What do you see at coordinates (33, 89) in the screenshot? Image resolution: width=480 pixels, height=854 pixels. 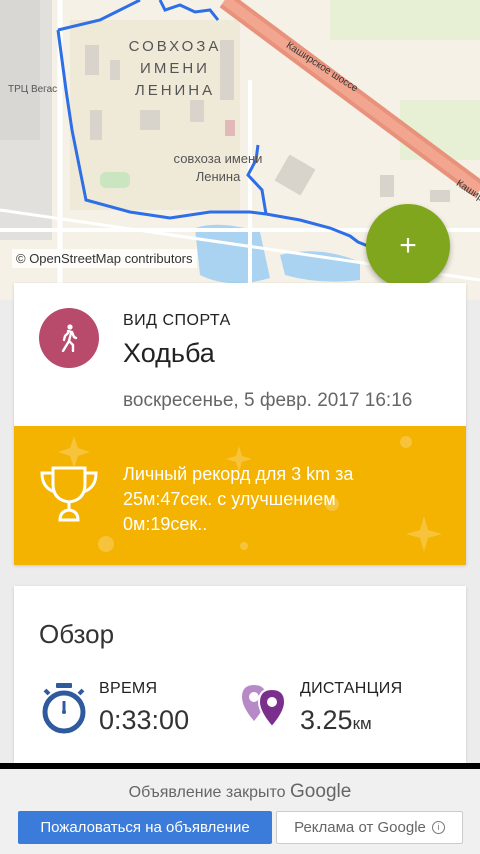 I see `mall-label: ТРЦ Вегас` at bounding box center [33, 89].